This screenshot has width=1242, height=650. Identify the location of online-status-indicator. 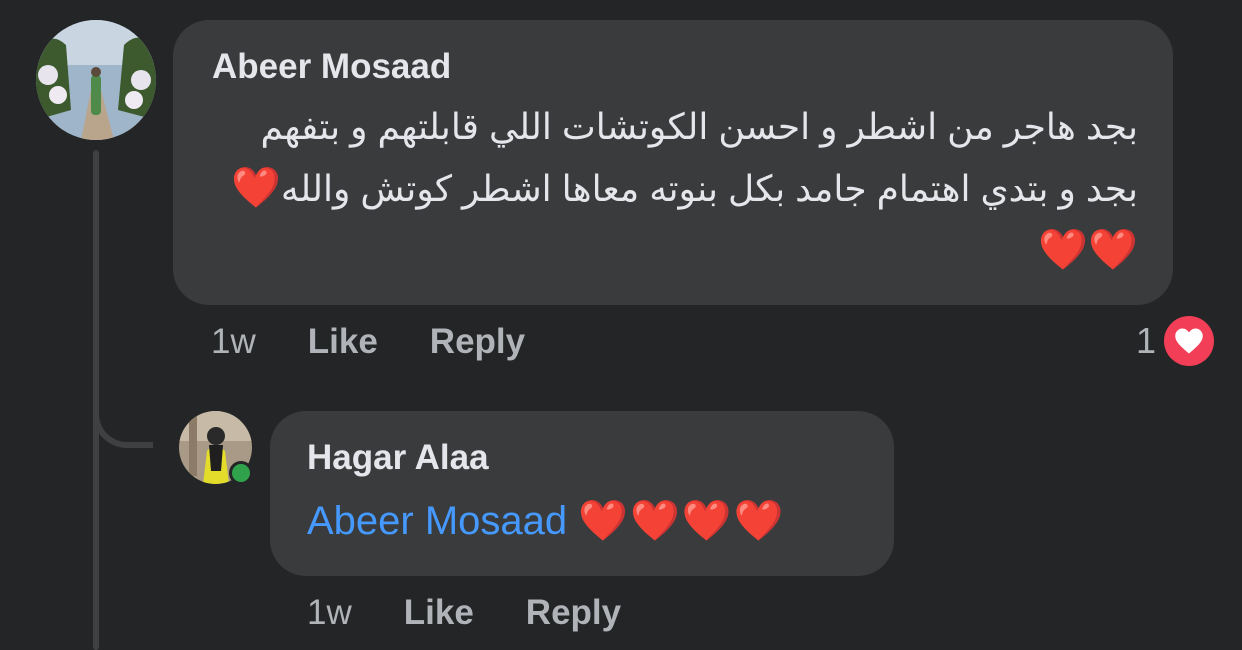
(241, 473).